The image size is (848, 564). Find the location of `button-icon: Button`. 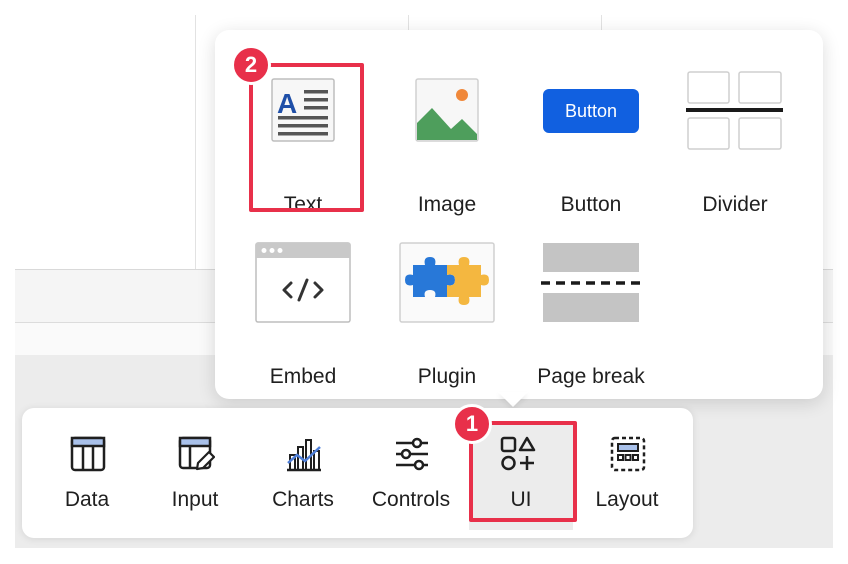

button-icon: Button is located at coordinates (591, 118).